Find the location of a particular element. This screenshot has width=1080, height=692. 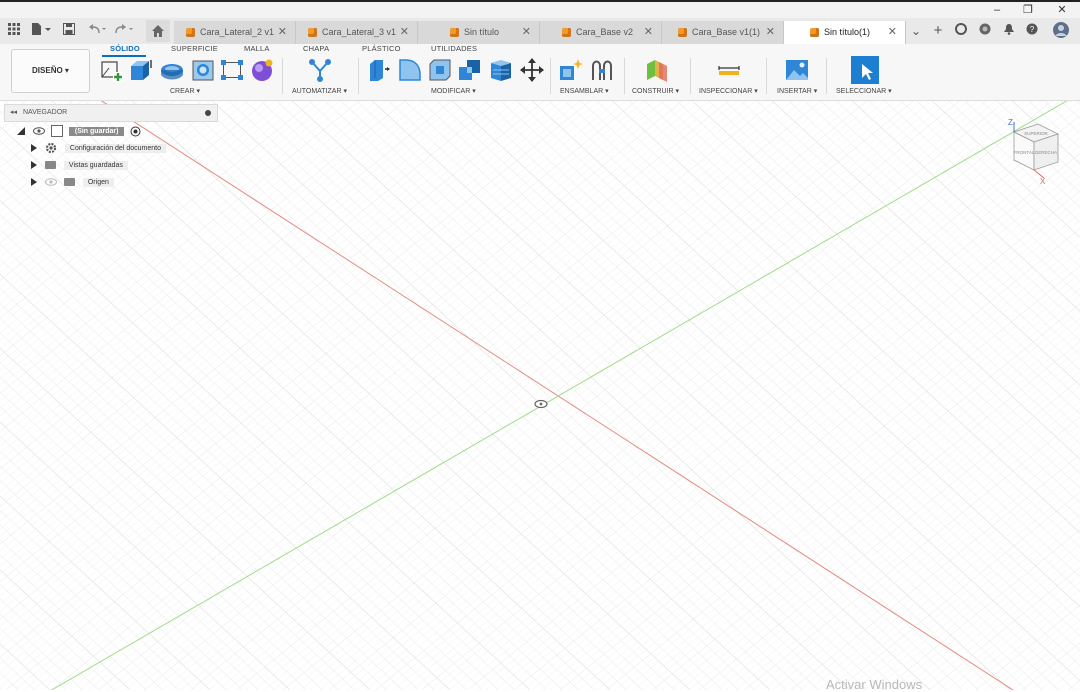

create-form-icon is located at coordinates (261, 69).